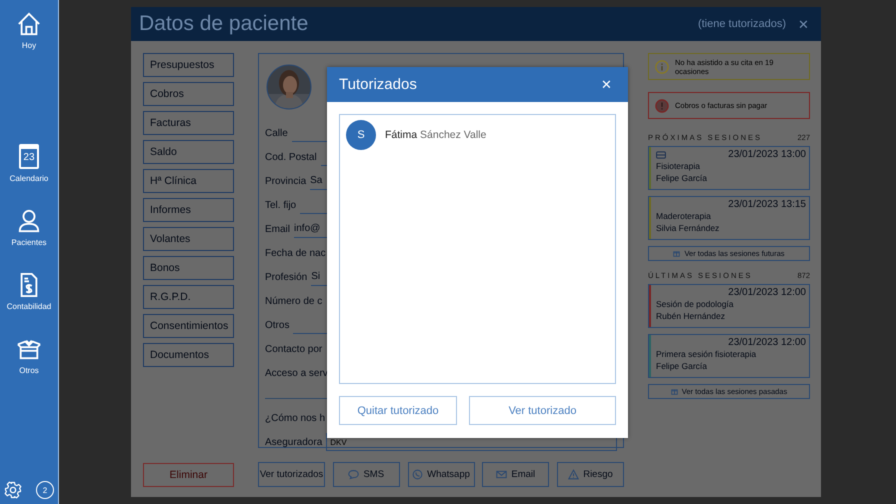 Image resolution: width=896 pixels, height=504 pixels. I want to click on nav-item: Pacientes, so click(29, 228).